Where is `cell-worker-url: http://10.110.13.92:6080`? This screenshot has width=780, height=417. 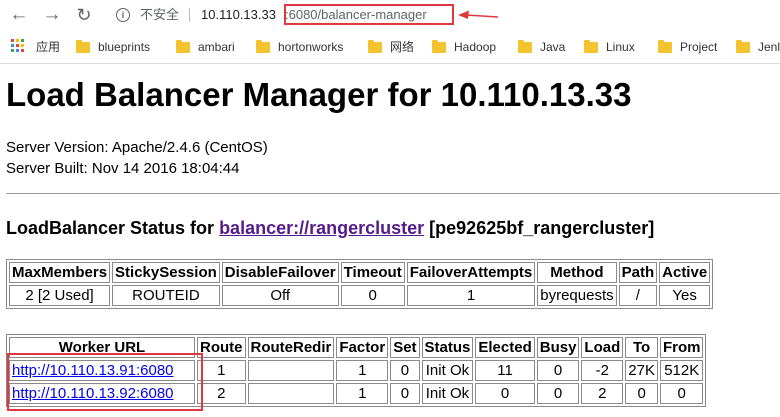 cell-worker-url: http://10.110.13.92:6080 is located at coordinates (102, 393).